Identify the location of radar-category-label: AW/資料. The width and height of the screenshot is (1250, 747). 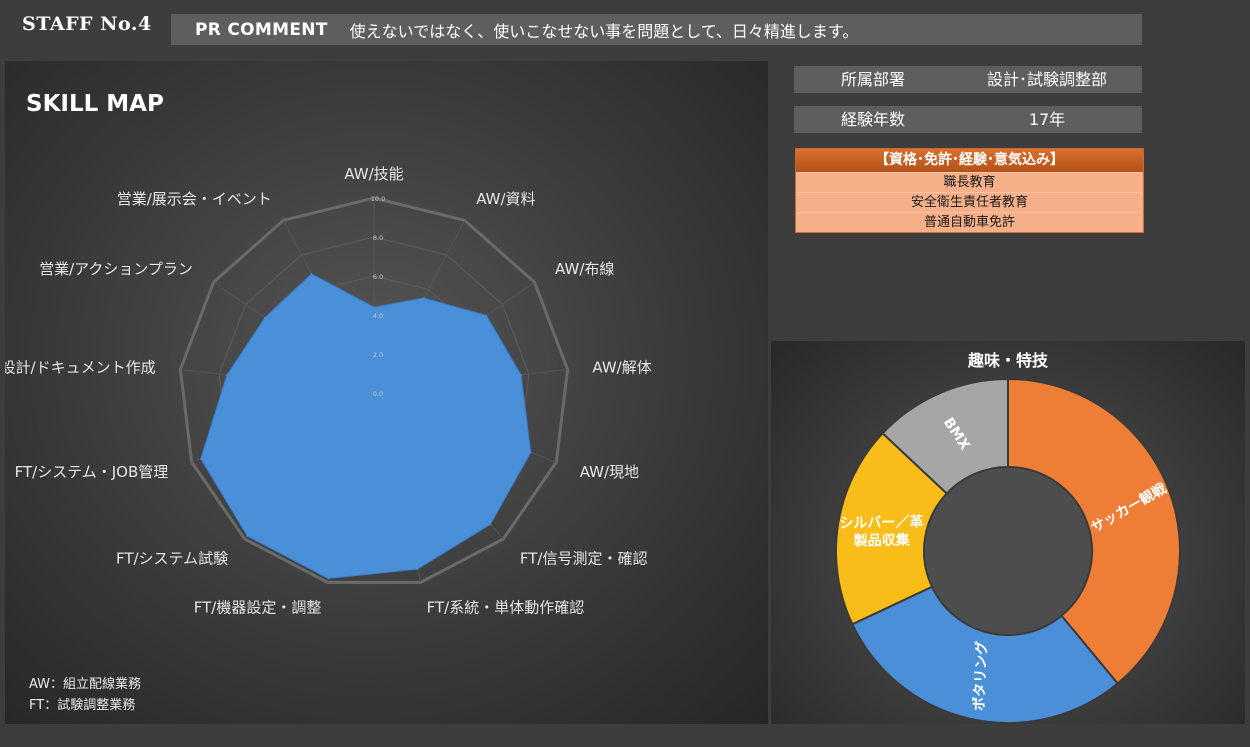
(505, 199).